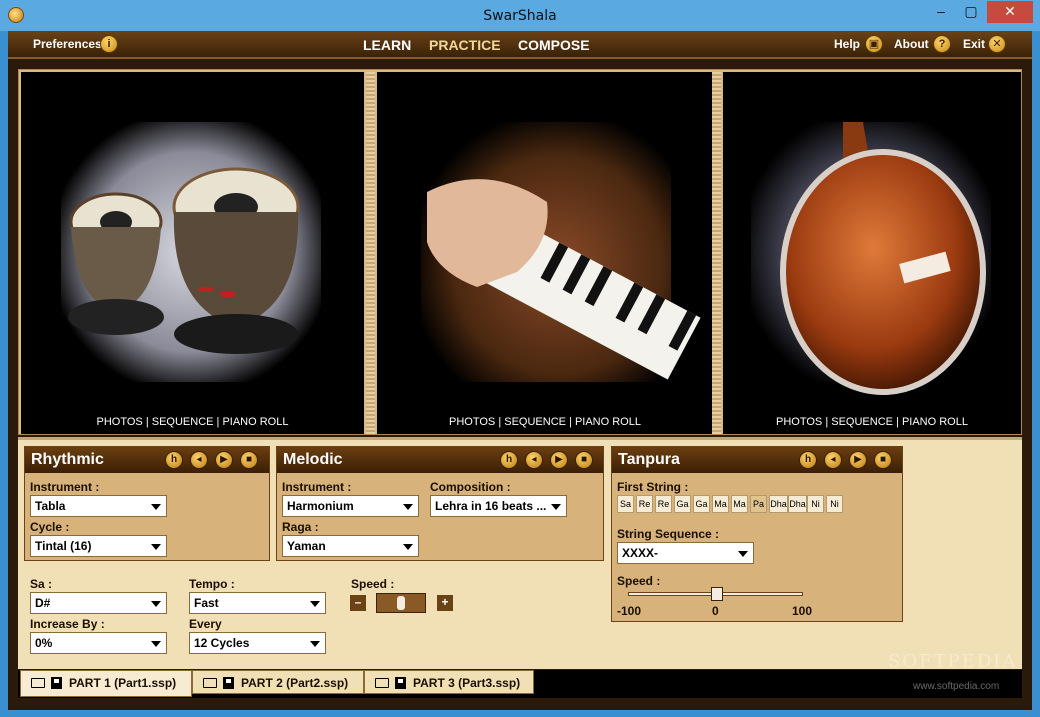 The image size is (1040, 717). I want to click on tab-part-2: PART 2 (Part2.ssp), so click(278, 682).